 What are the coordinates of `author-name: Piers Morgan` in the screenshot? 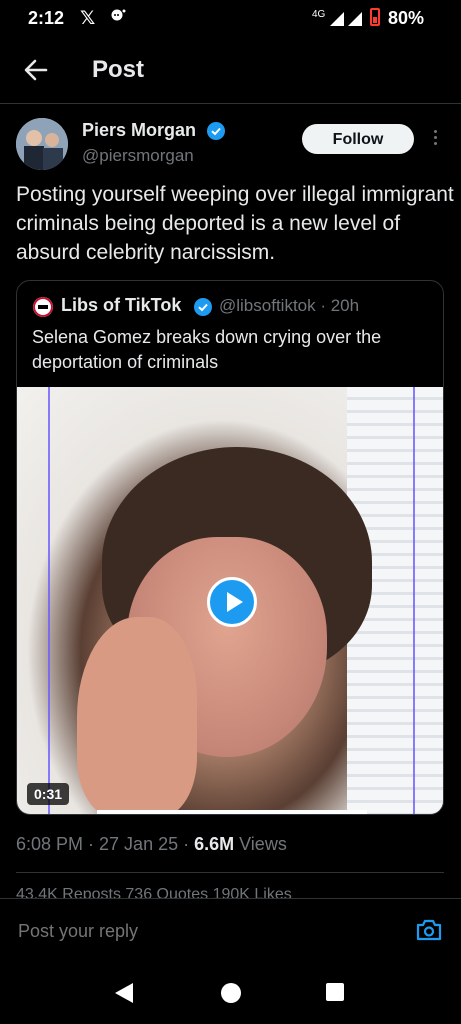 It's located at (139, 130).